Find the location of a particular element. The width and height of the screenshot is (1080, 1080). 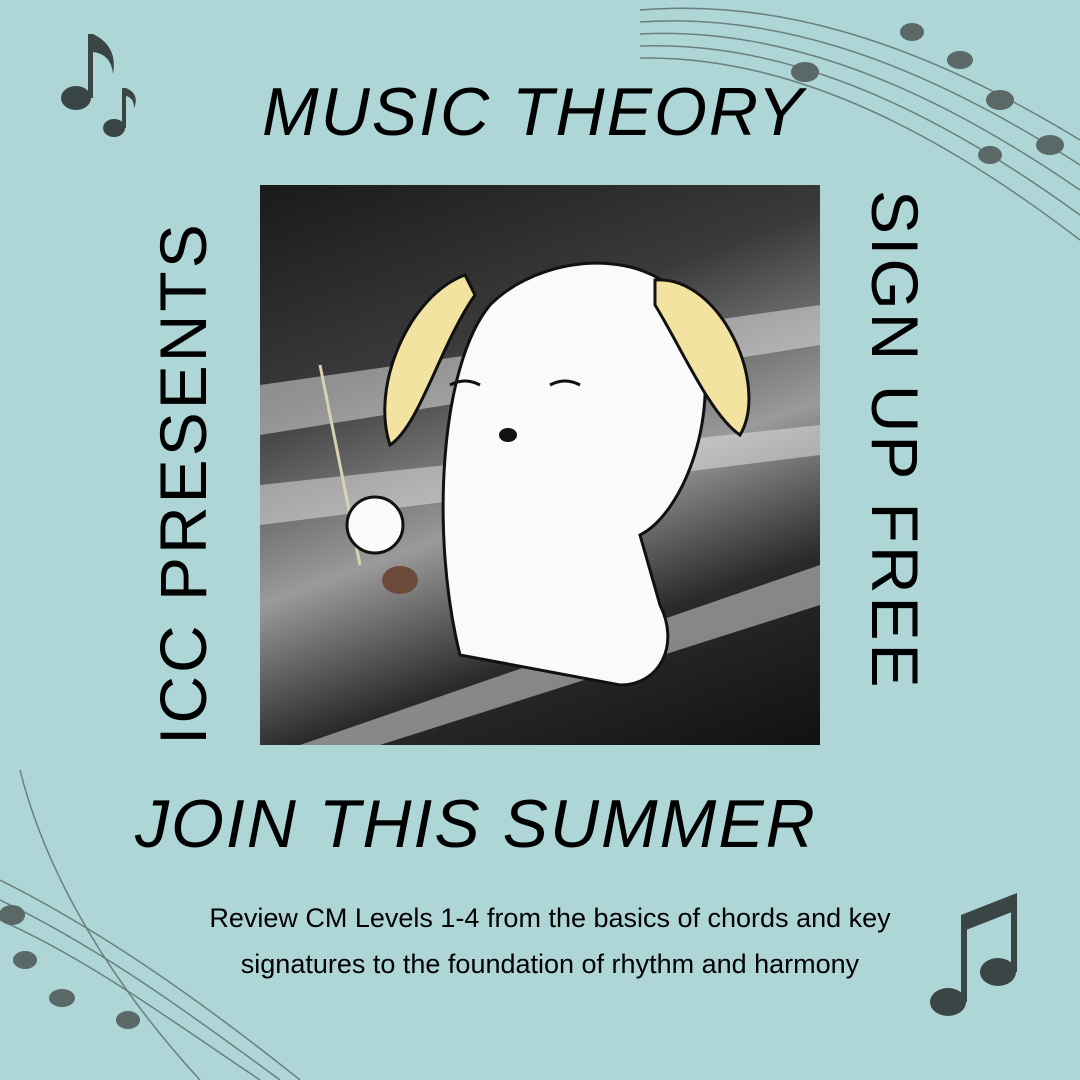

music-note-icon is located at coordinates (927, 93).